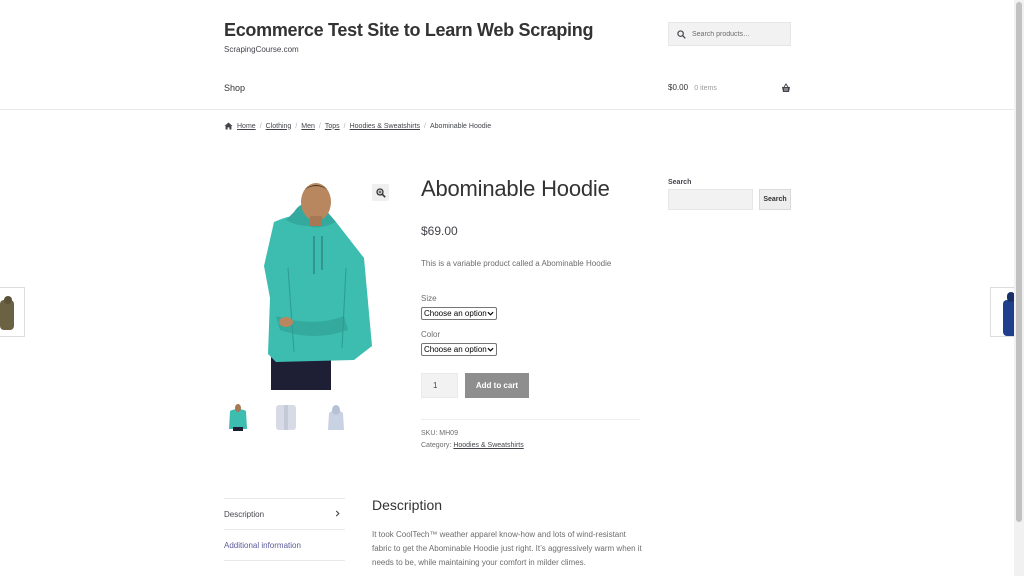  I want to click on size-label: Size, so click(429, 298).